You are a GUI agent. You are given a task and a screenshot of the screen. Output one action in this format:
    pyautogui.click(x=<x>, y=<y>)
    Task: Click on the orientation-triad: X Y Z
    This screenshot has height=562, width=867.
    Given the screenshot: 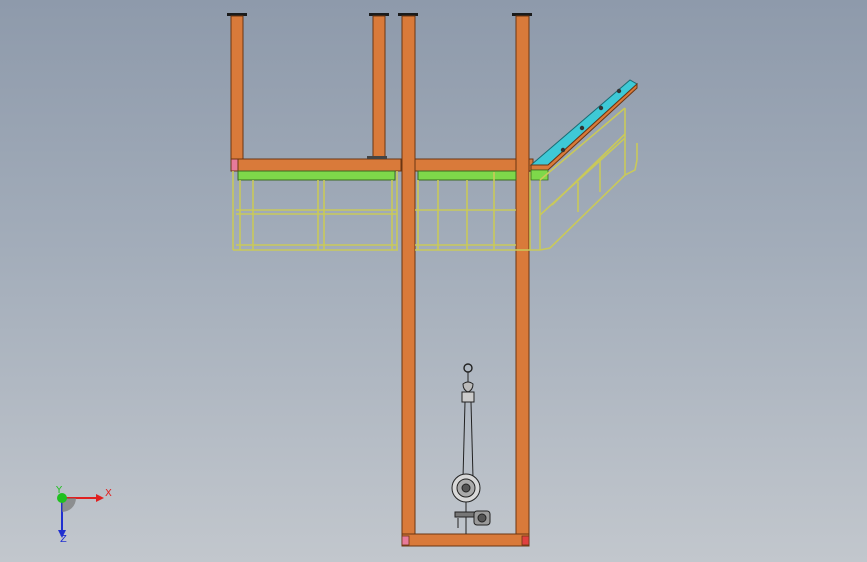 What is the action you would take?
    pyautogui.click(x=83, y=513)
    